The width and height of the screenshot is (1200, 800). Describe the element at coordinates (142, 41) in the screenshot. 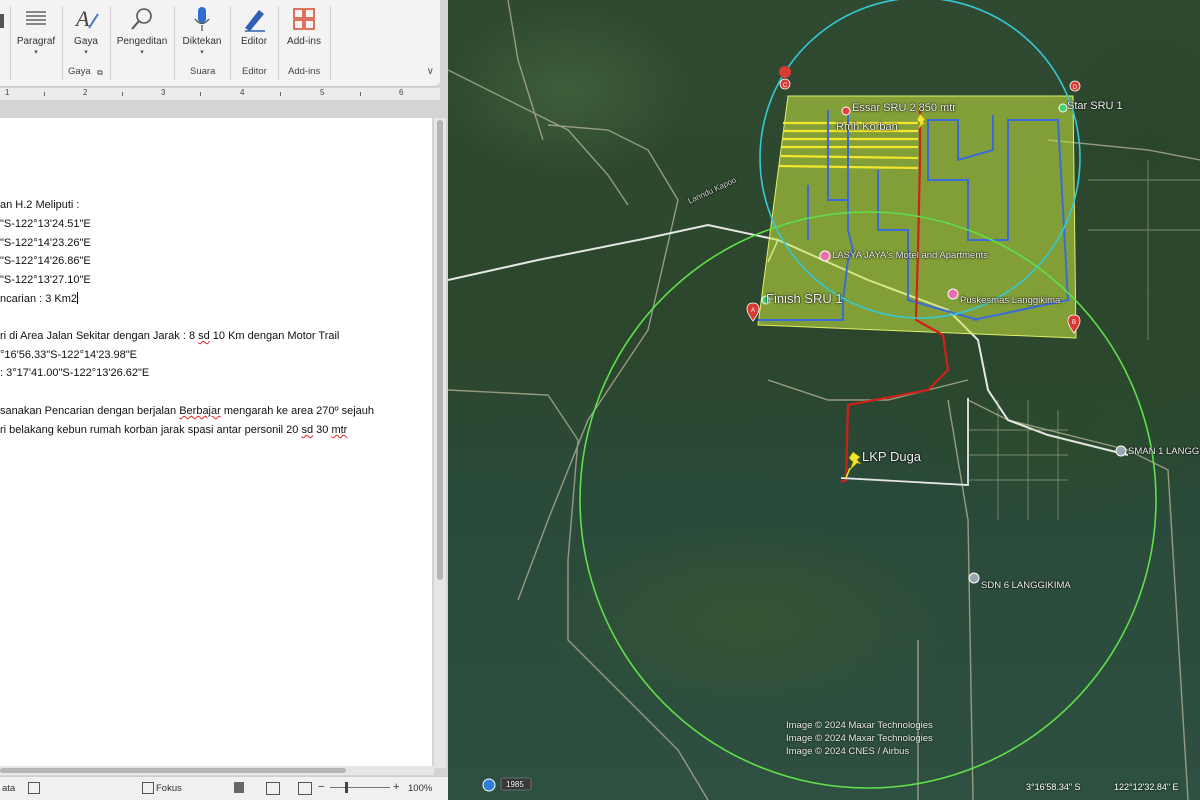

I see `editing-label: Pengeditan` at that location.